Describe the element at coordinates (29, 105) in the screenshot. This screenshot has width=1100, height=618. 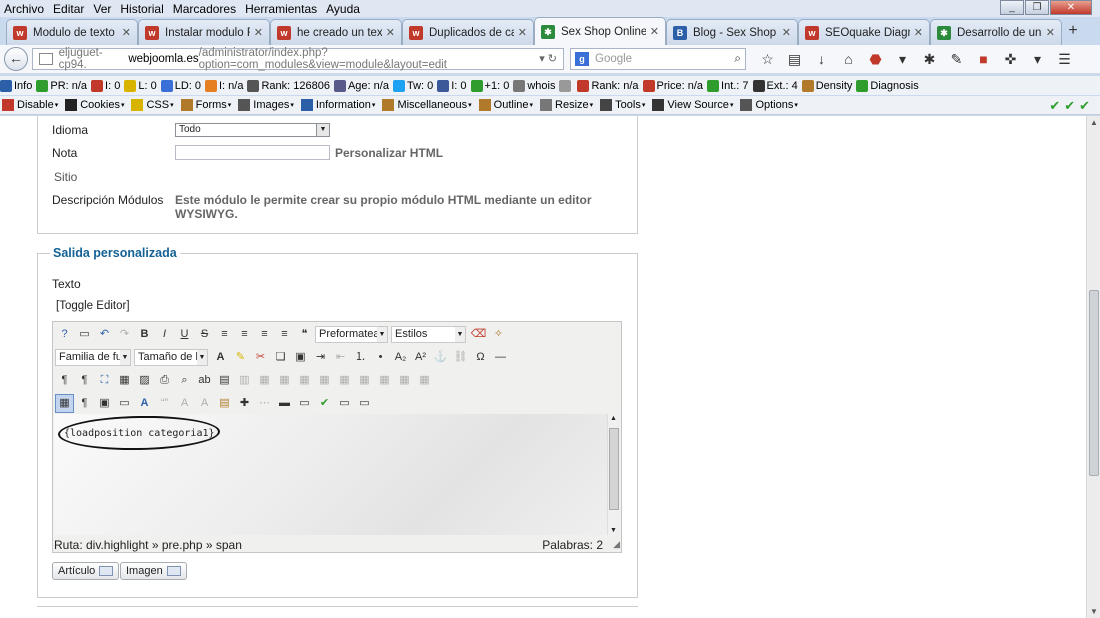
I see `devtools-menu: Disable ▾` at that location.